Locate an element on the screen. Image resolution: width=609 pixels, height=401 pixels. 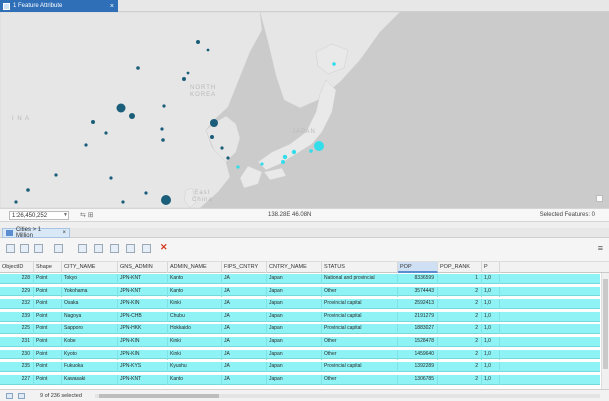
table-cell: Kyoto is located at coordinates (90, 354).